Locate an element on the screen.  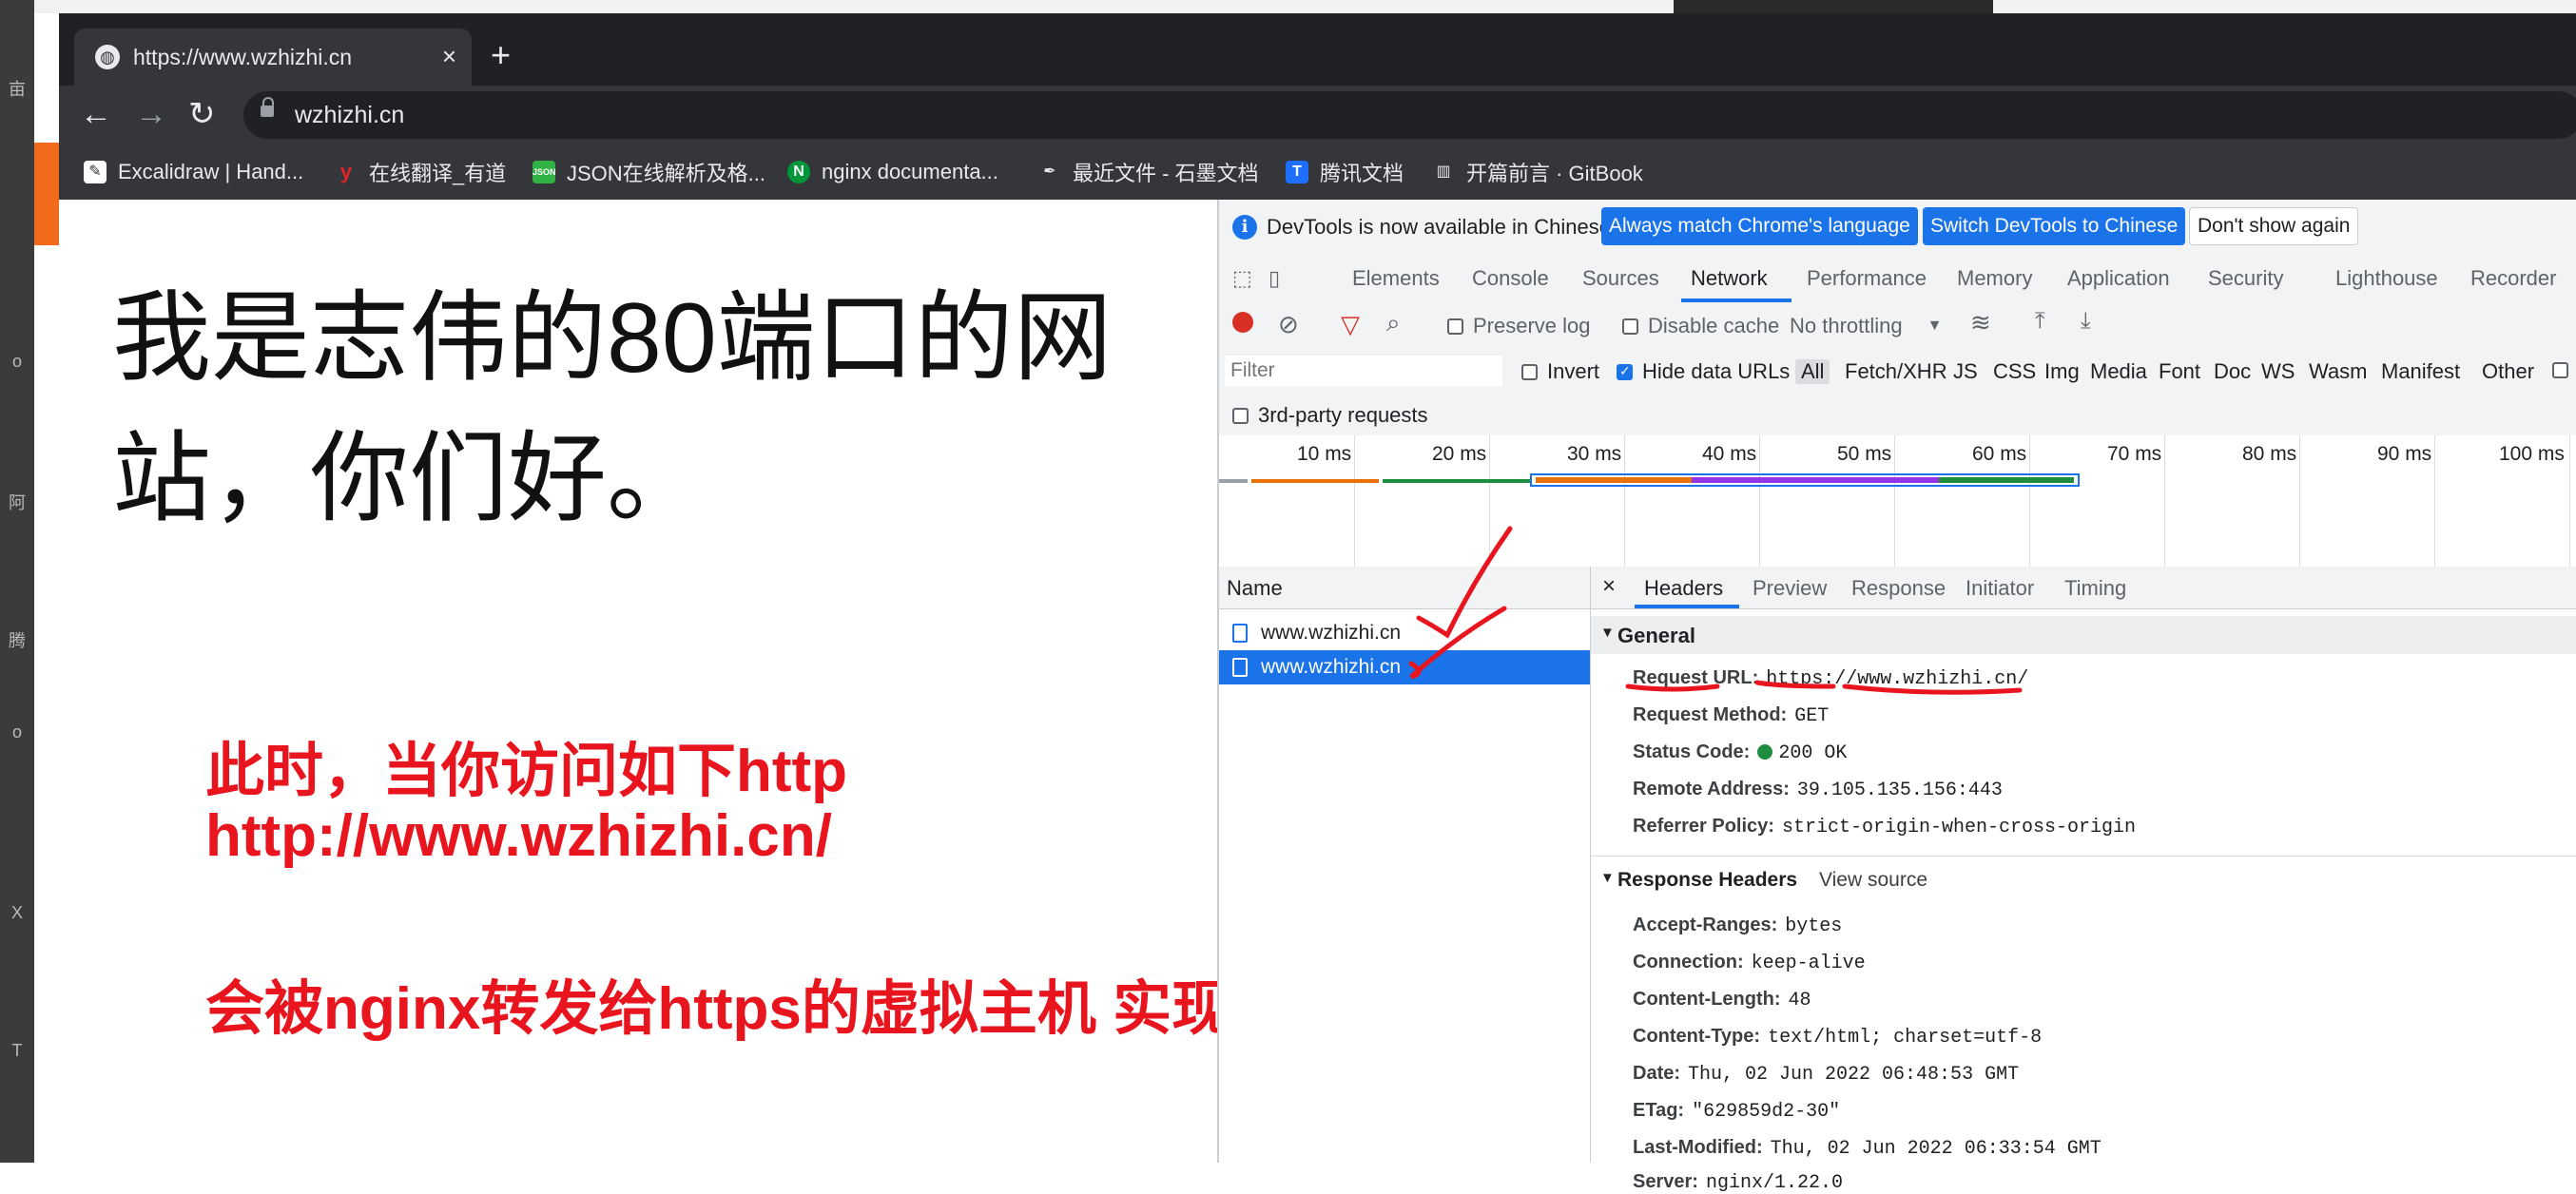
request-row-selected: www.wzhizhi.cn is located at coordinates (1404, 667).